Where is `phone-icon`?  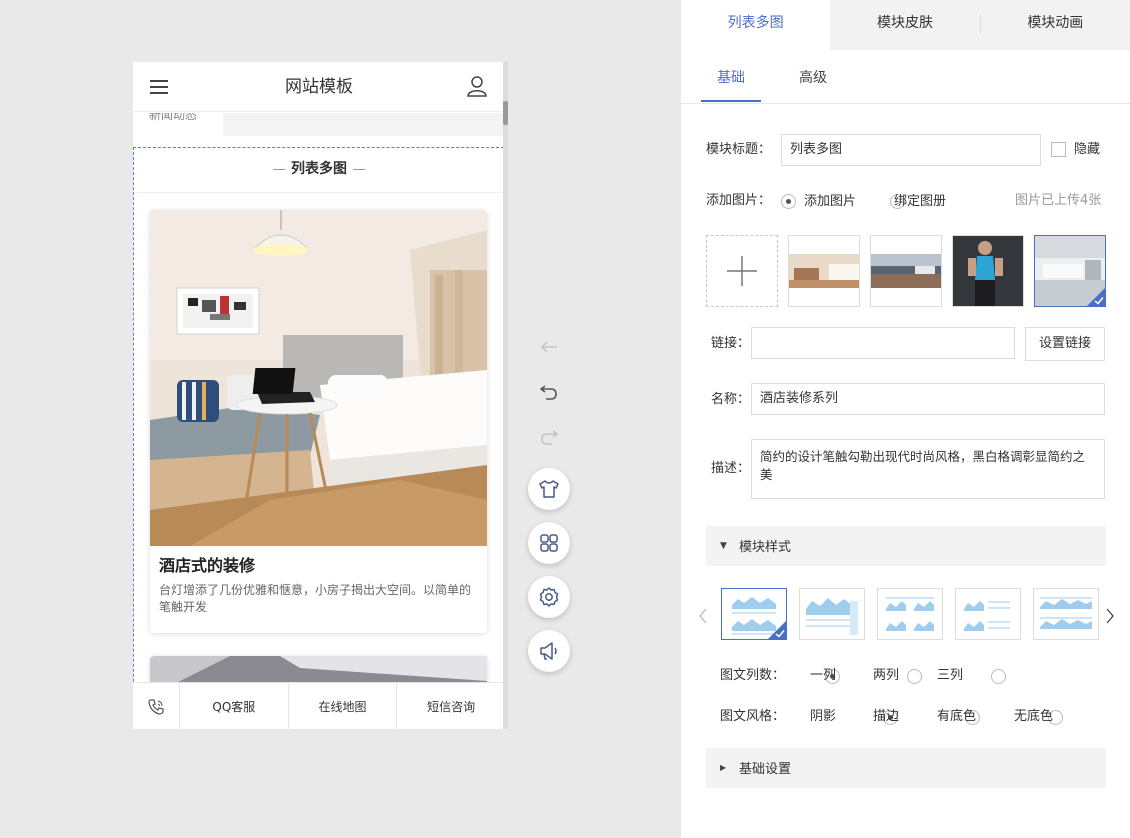 phone-icon is located at coordinates (156, 706).